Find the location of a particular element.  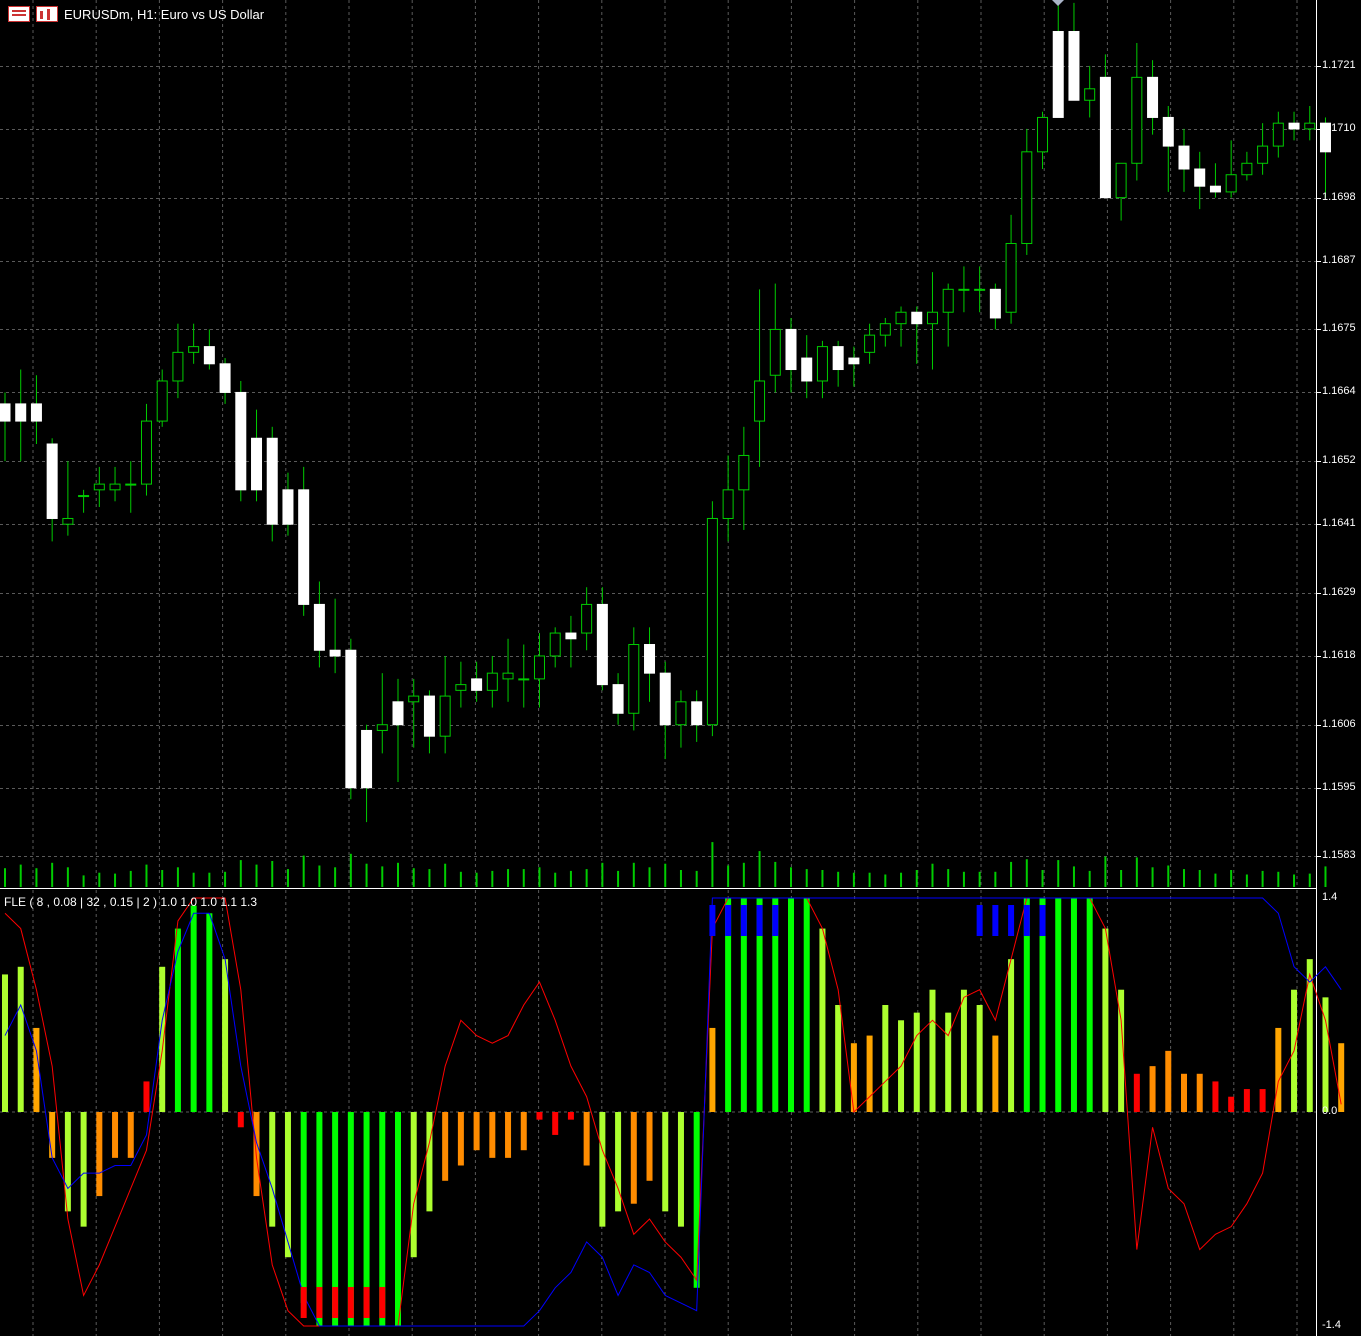

table-icon is located at coordinates (19, 14).